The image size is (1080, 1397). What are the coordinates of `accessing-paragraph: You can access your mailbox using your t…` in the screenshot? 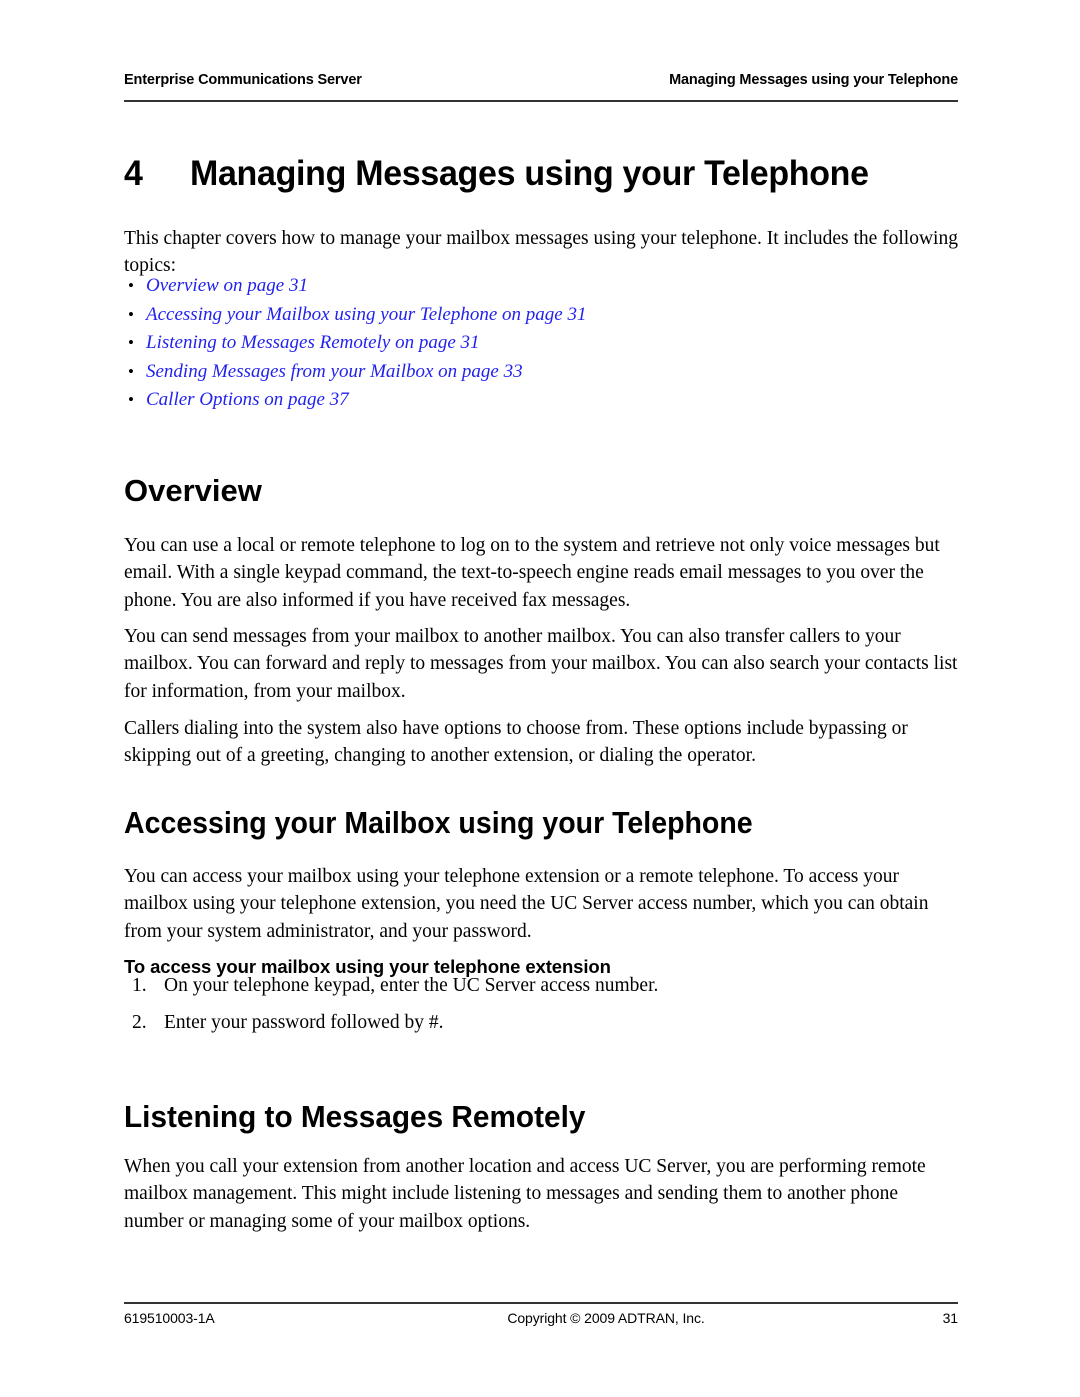 It's located at (526, 903).